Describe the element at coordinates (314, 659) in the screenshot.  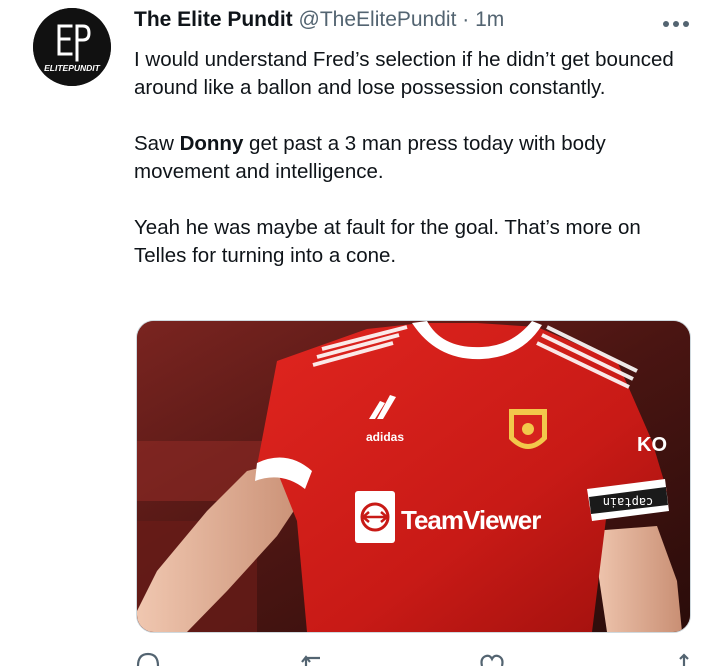
I see `retweet-icon` at that location.